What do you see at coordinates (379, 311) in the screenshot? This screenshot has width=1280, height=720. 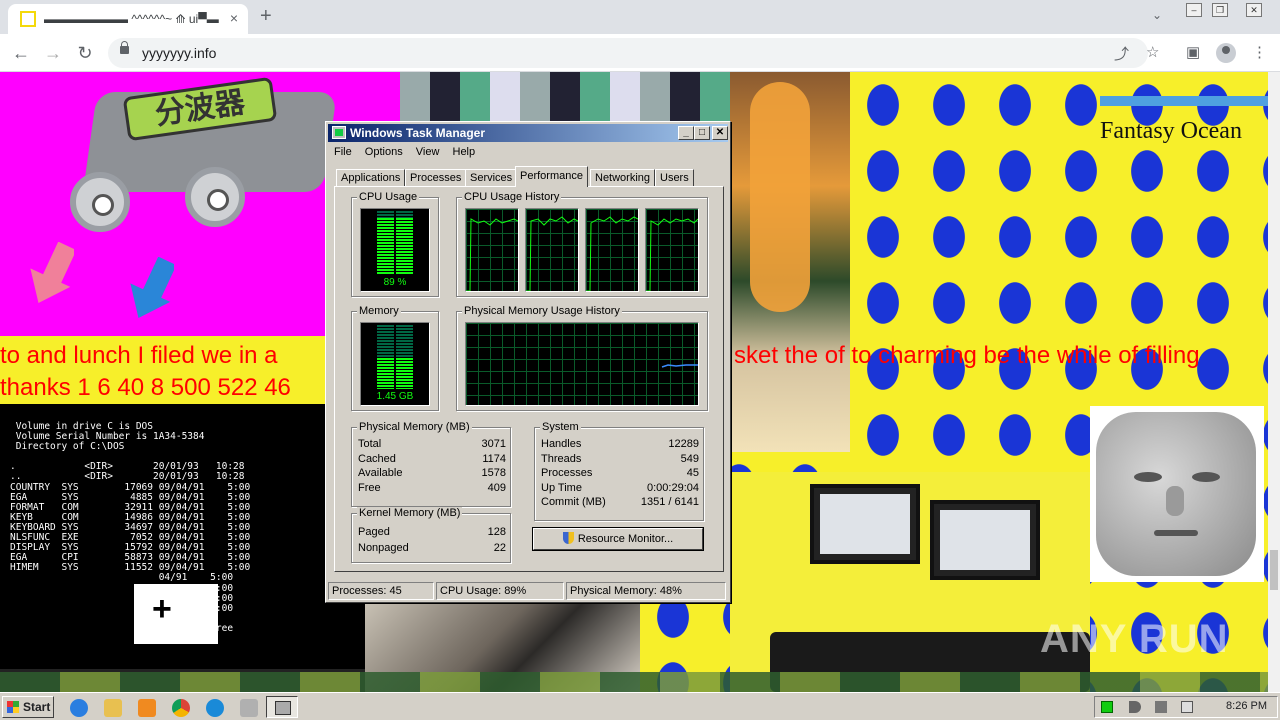 I see `memory-label: Memory` at bounding box center [379, 311].